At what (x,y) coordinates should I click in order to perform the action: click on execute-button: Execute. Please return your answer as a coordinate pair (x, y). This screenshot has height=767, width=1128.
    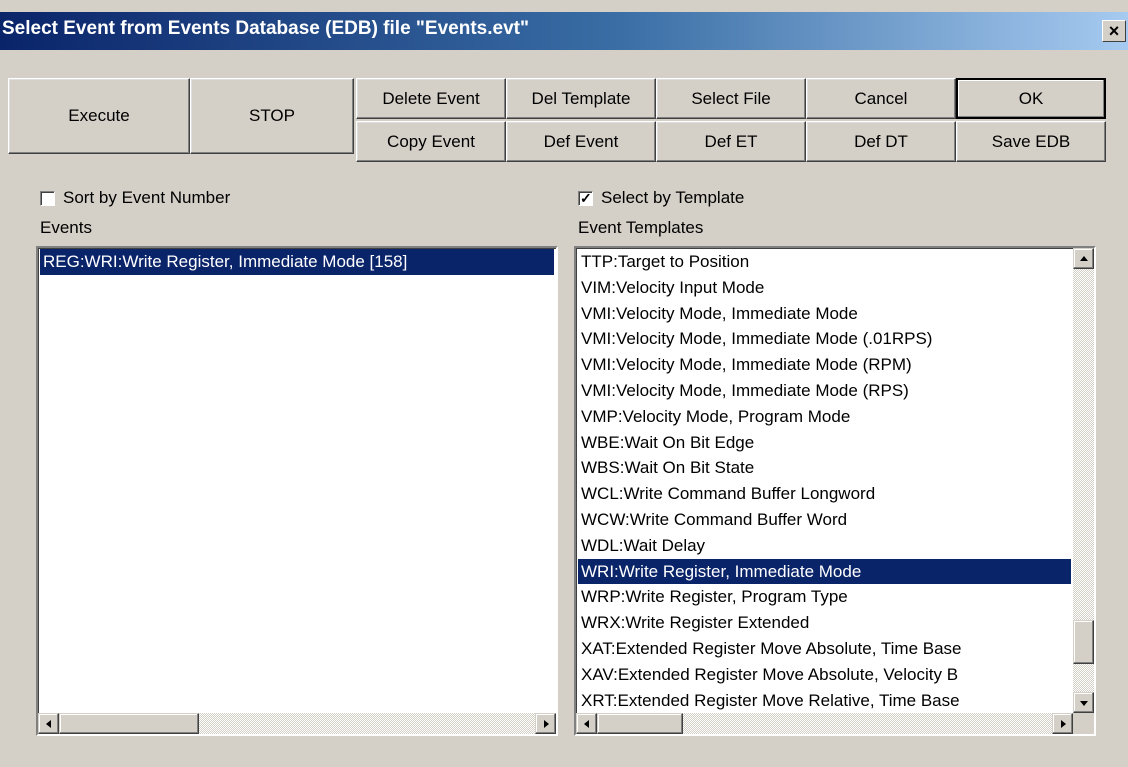
    Looking at the image, I should click on (99, 116).